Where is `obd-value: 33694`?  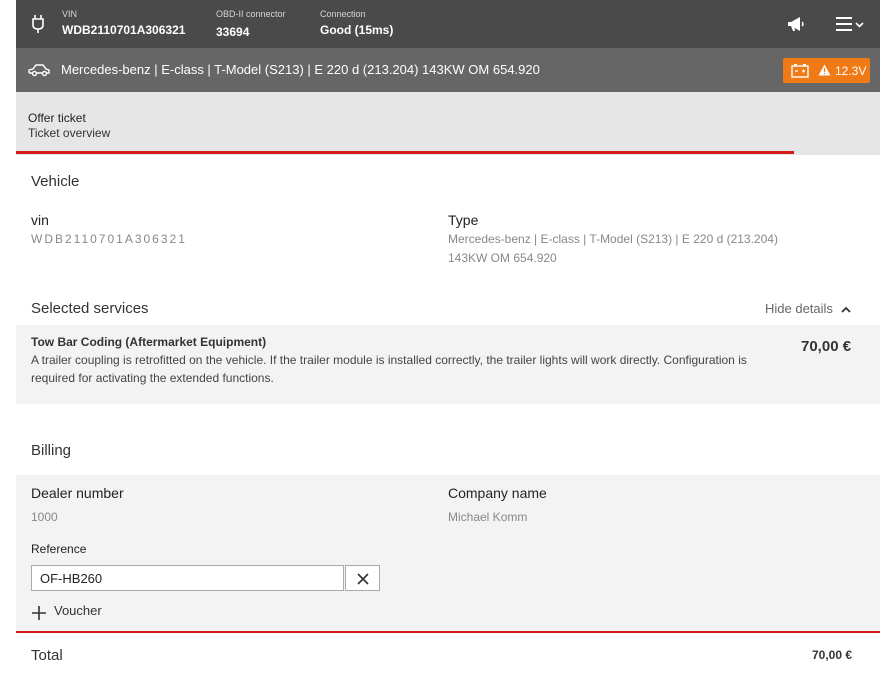 obd-value: 33694 is located at coordinates (233, 32).